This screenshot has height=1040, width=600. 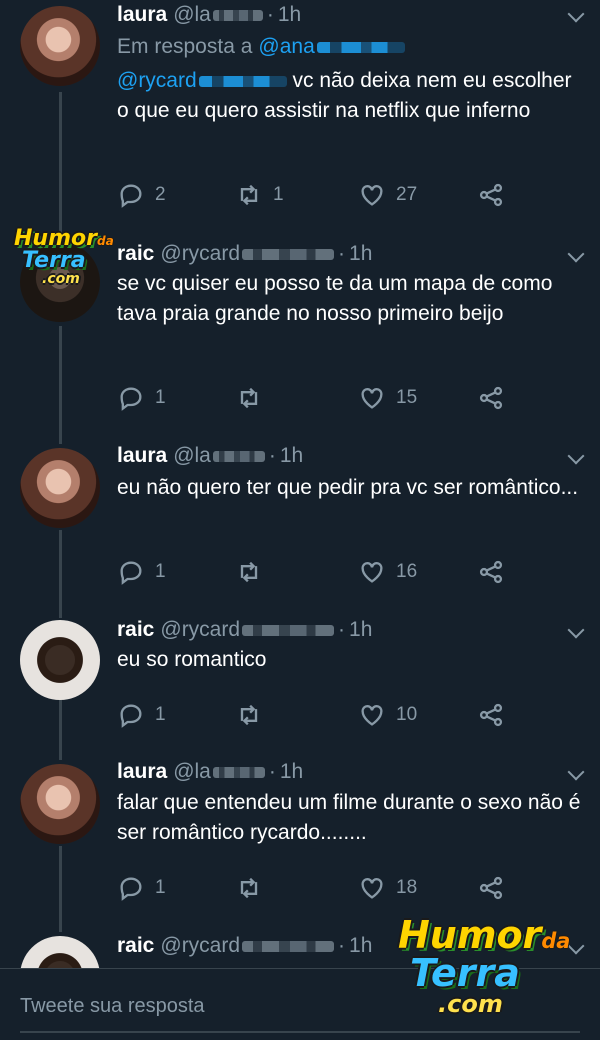 I want to click on reply-count: 2, so click(x=160, y=194).